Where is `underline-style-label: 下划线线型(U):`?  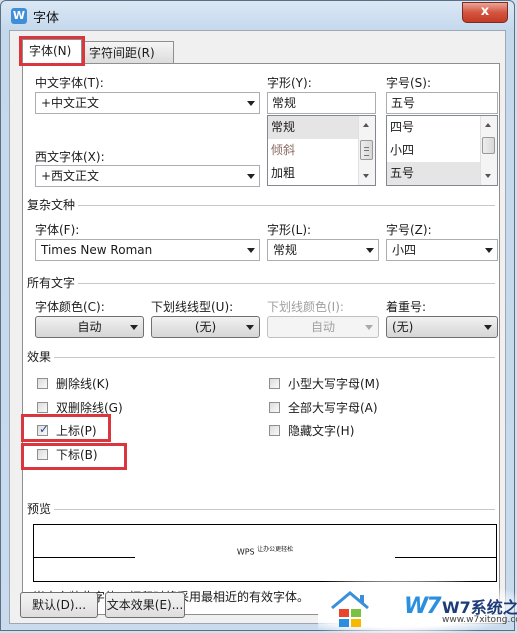 underline-style-label: 下划线线型(U): is located at coordinates (192, 307).